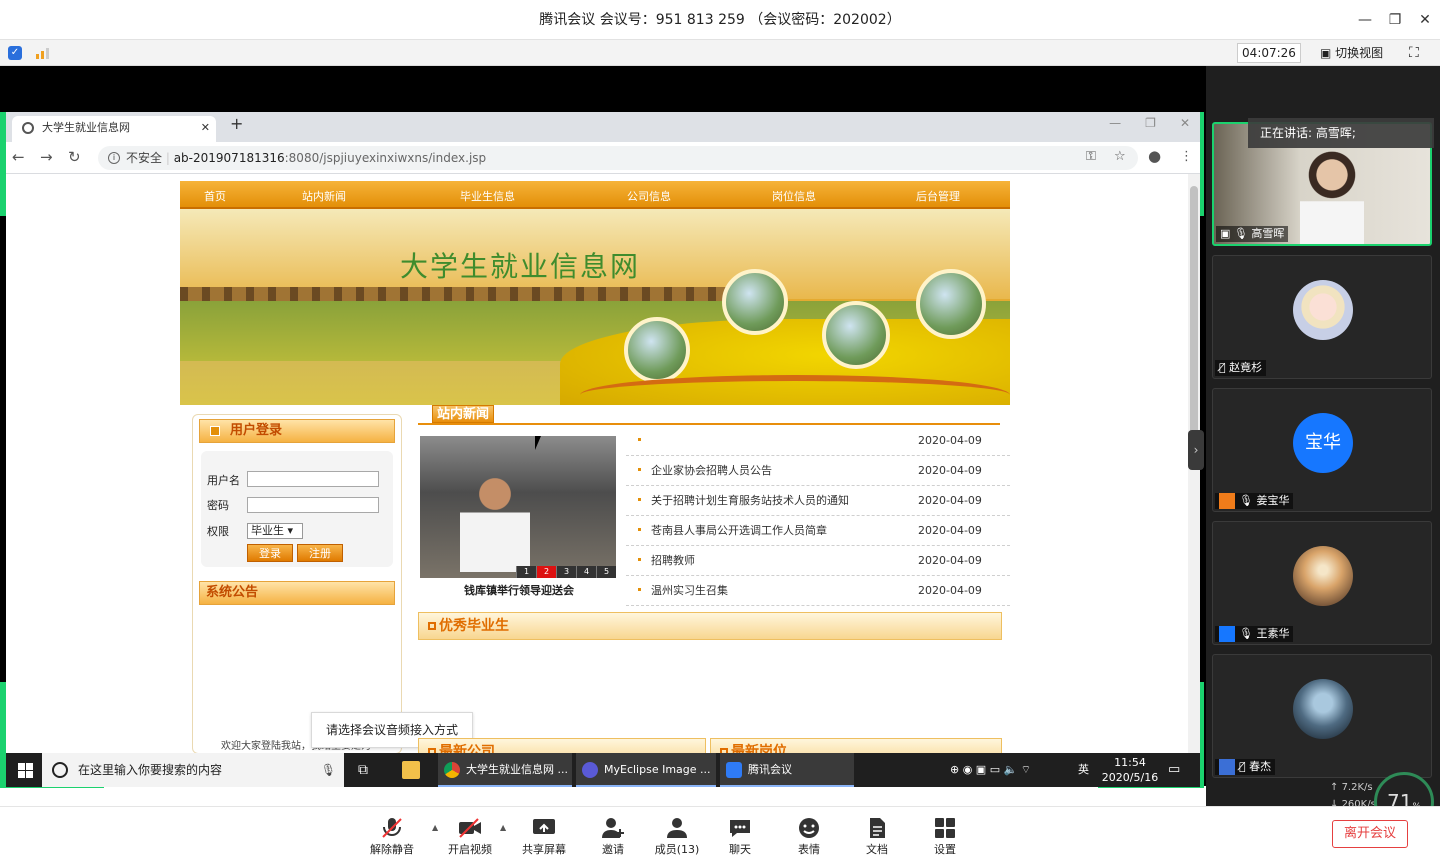 The height and width of the screenshot is (856, 1440). Describe the element at coordinates (46, 157) in the screenshot. I see `forward-icon: →` at that location.